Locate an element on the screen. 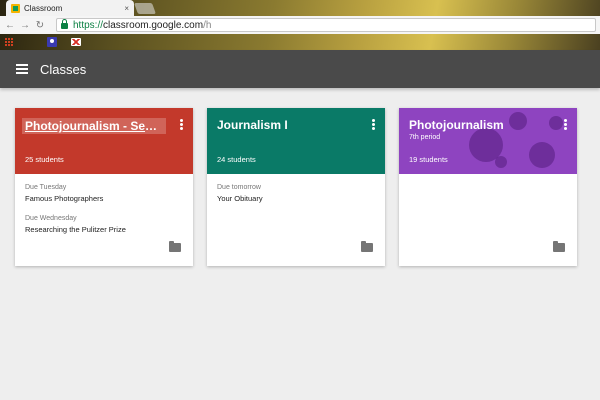 This screenshot has height=400, width=600. due-label: Due Tuesday is located at coordinates (46, 187).